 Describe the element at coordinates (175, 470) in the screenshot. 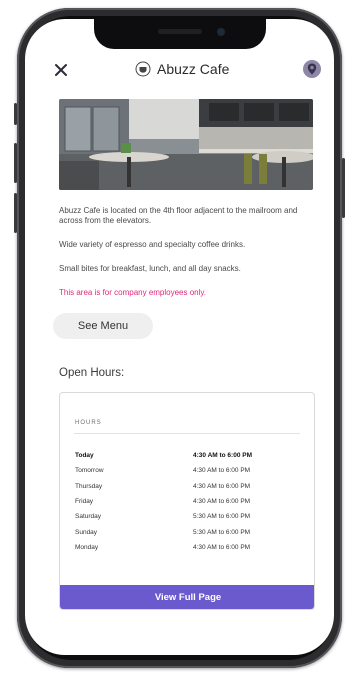

I see `hours-row-tomorrow: Tomorrow 4:30 AM to 6:00 PM` at that location.